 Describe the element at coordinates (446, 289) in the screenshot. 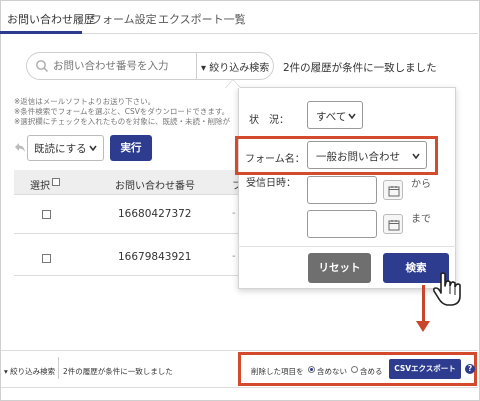

I see `hand-cursor-icon` at that location.